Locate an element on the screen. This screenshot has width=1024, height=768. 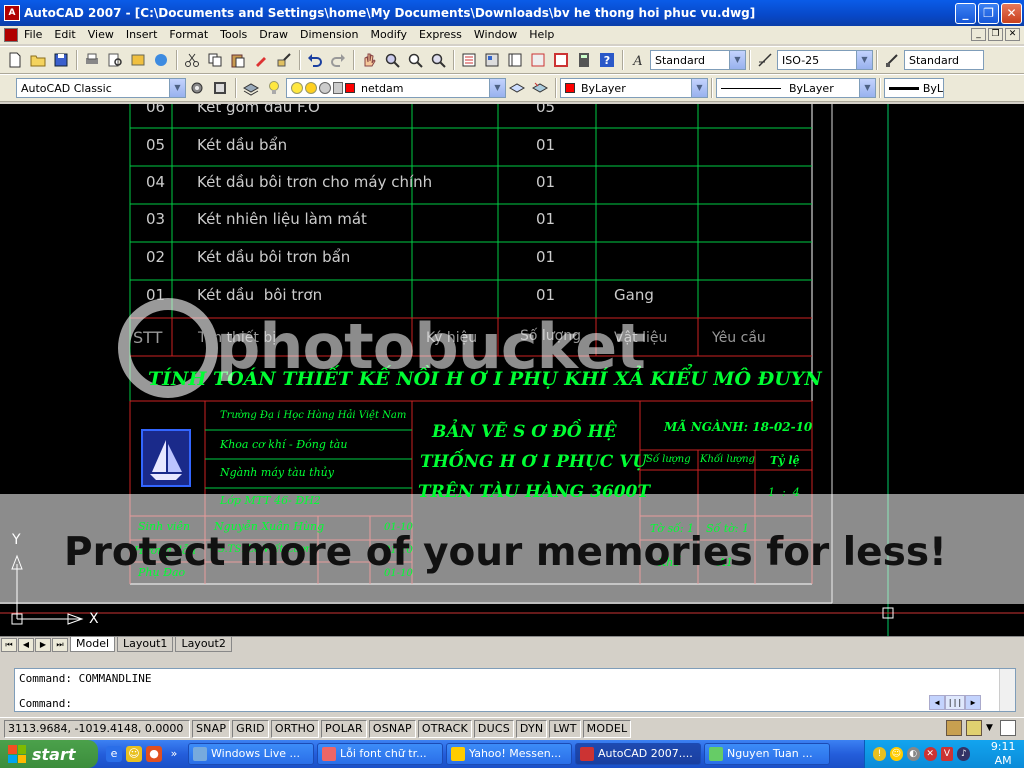
command-vertical-scrollbar is located at coordinates (1007, 690).